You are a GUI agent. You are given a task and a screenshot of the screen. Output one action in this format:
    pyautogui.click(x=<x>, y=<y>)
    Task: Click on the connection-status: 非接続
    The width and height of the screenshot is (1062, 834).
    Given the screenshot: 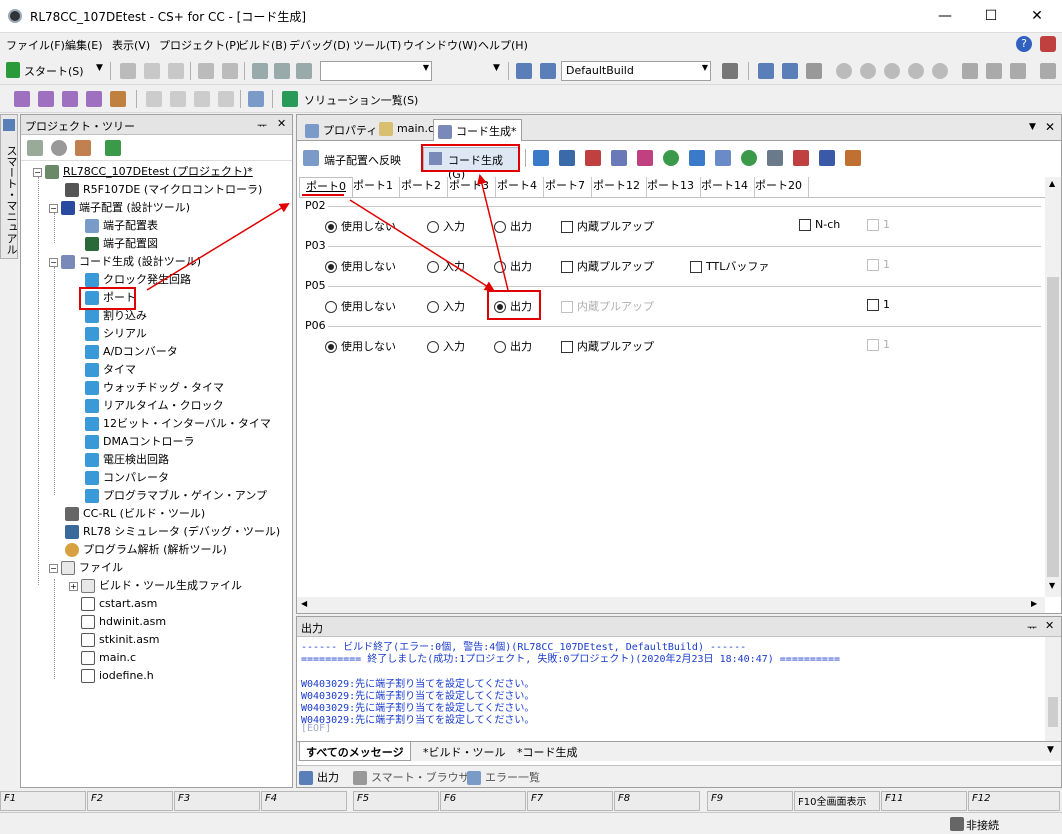 What is the action you would take?
    pyautogui.click(x=982, y=825)
    